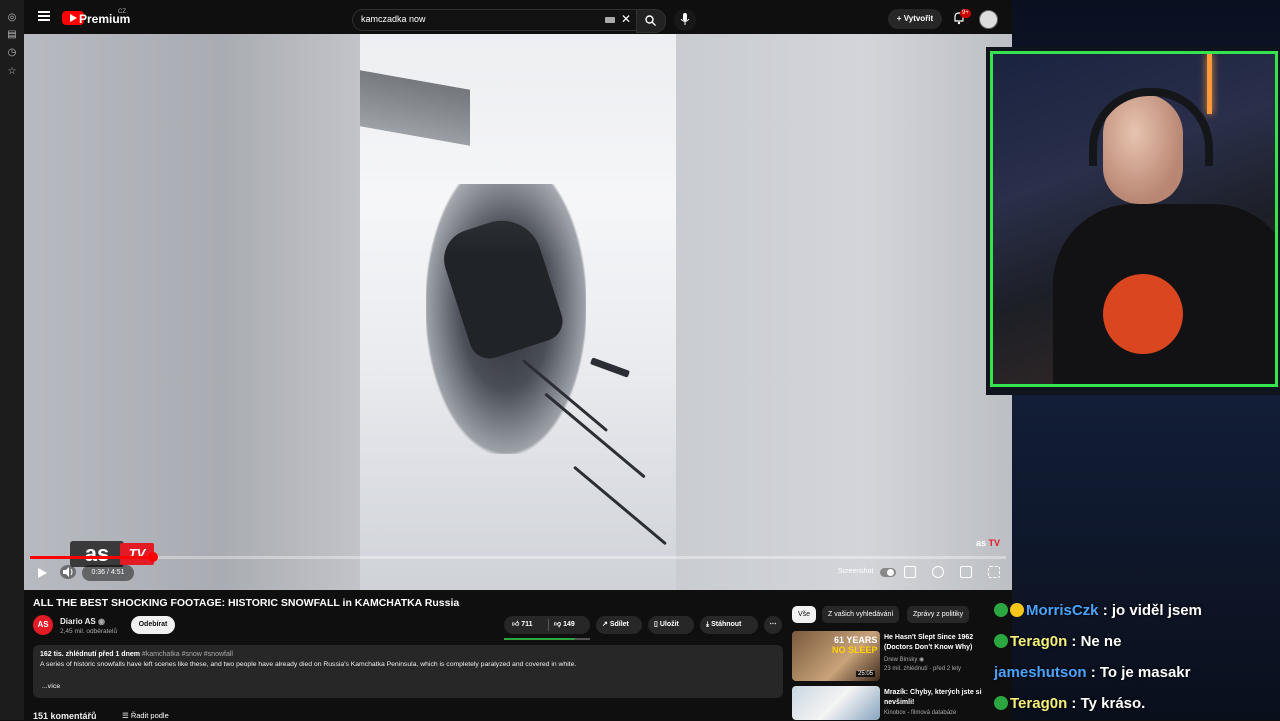 This screenshot has height=721, width=1280. What do you see at coordinates (866, 674) in the screenshot?
I see `video-duration: 25:05` at bounding box center [866, 674].